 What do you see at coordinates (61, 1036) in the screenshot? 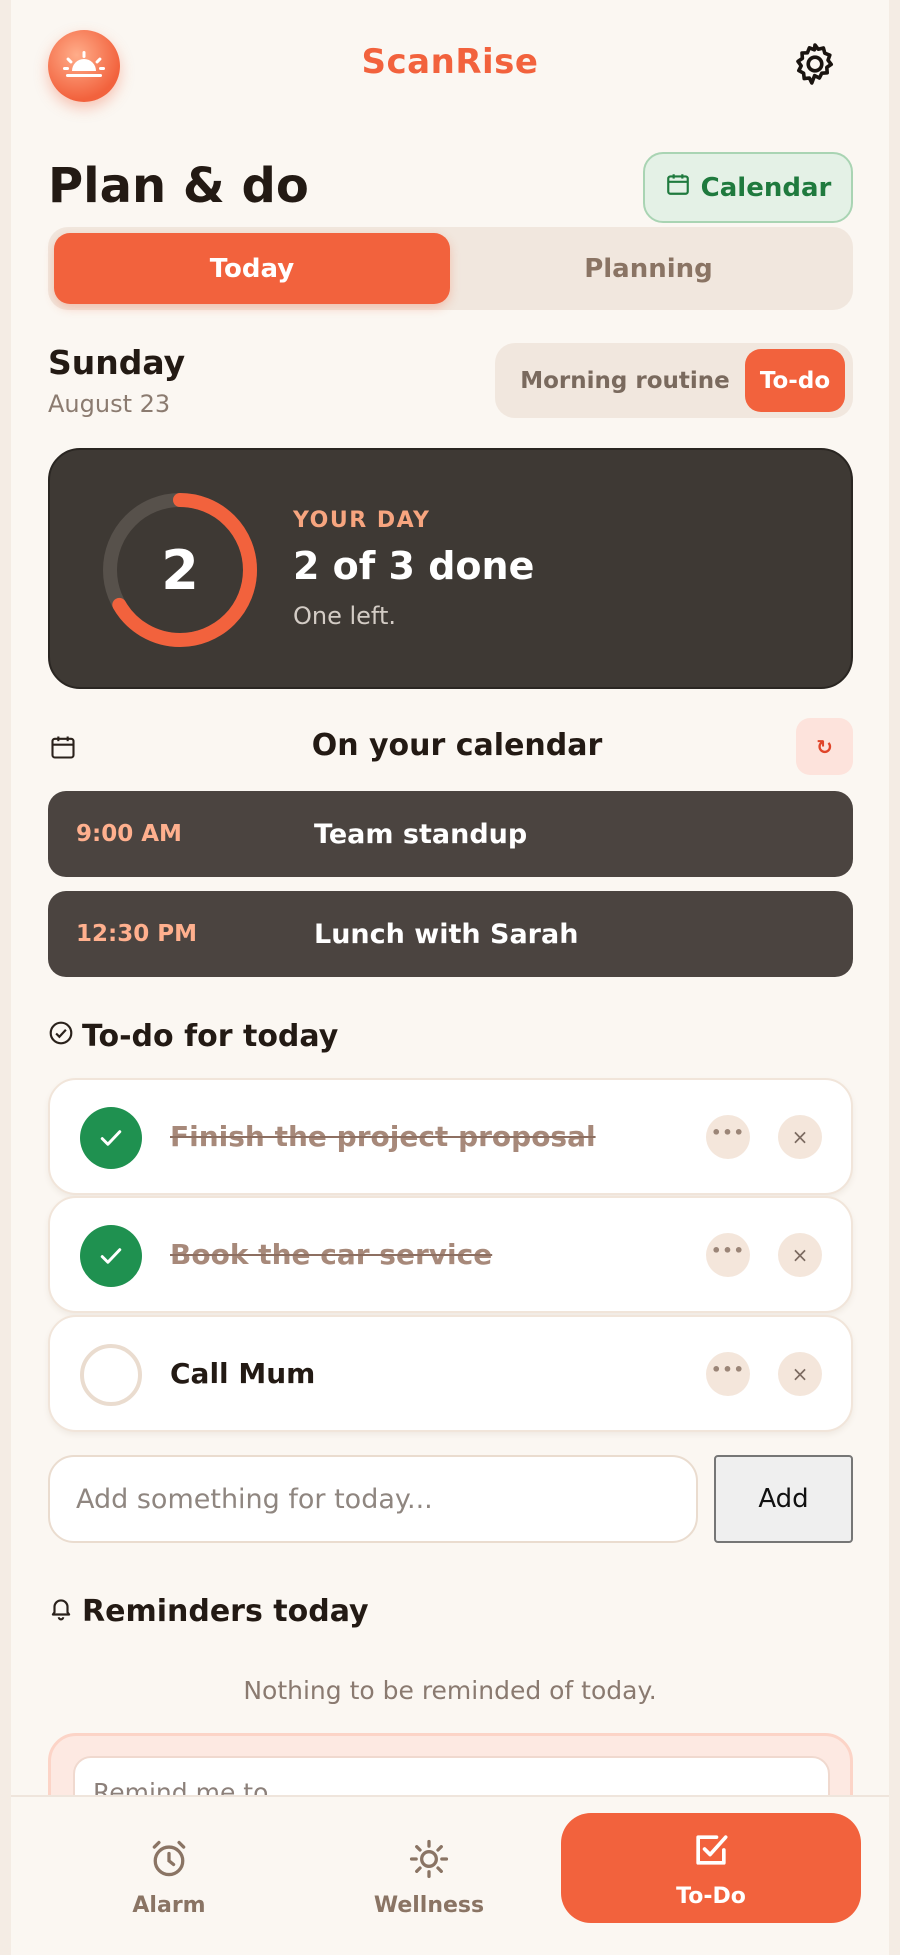
I see `check-circle-icon` at bounding box center [61, 1036].